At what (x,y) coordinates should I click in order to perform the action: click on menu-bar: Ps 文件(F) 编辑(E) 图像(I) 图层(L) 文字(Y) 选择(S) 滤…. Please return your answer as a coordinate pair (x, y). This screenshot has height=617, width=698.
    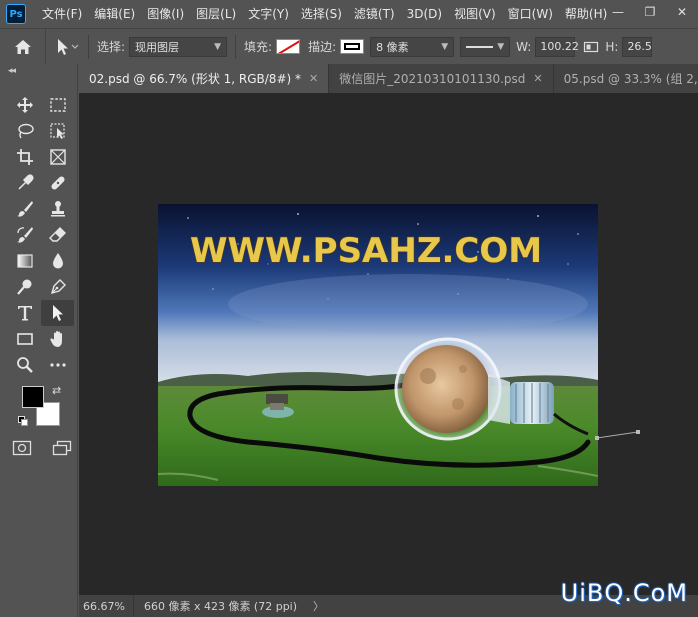
    Looking at the image, I should click on (349, 14).